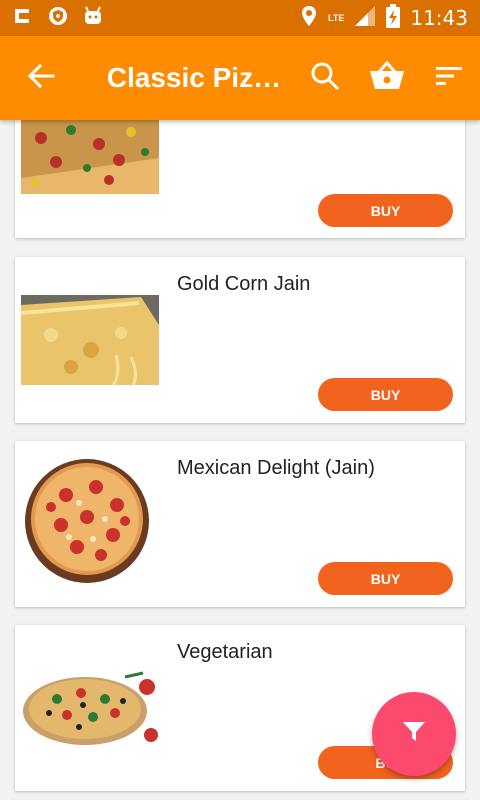  I want to click on android-icon, so click(93, 18).